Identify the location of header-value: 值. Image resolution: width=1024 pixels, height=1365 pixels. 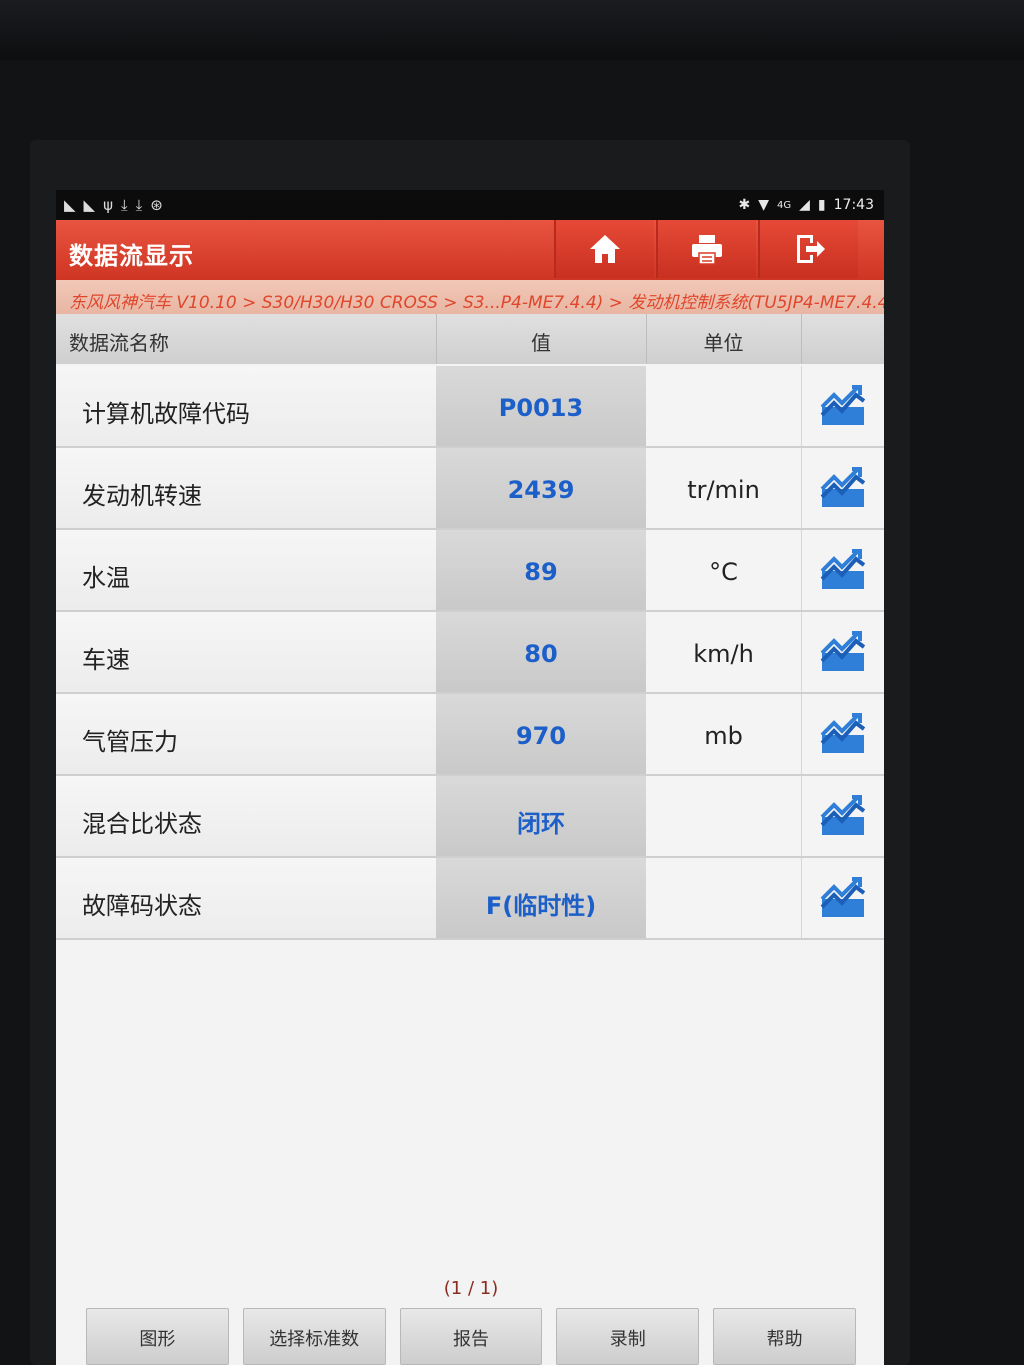
(541, 343).